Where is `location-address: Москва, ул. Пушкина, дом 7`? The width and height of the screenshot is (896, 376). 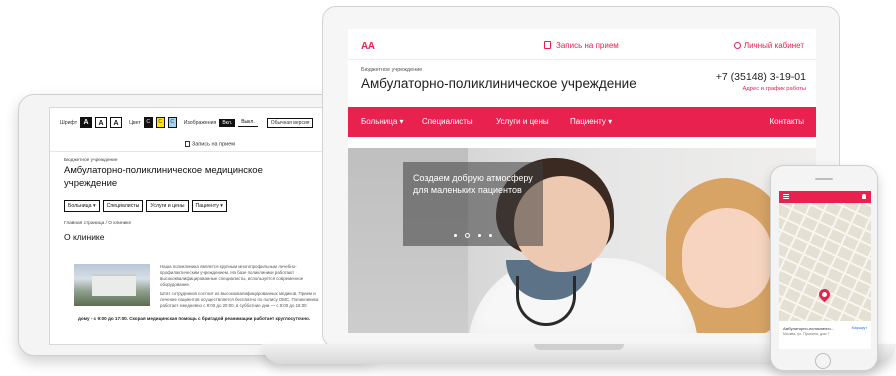 location-address: Москва, ул. Пушкина, дом 7 is located at coordinates (806, 334).